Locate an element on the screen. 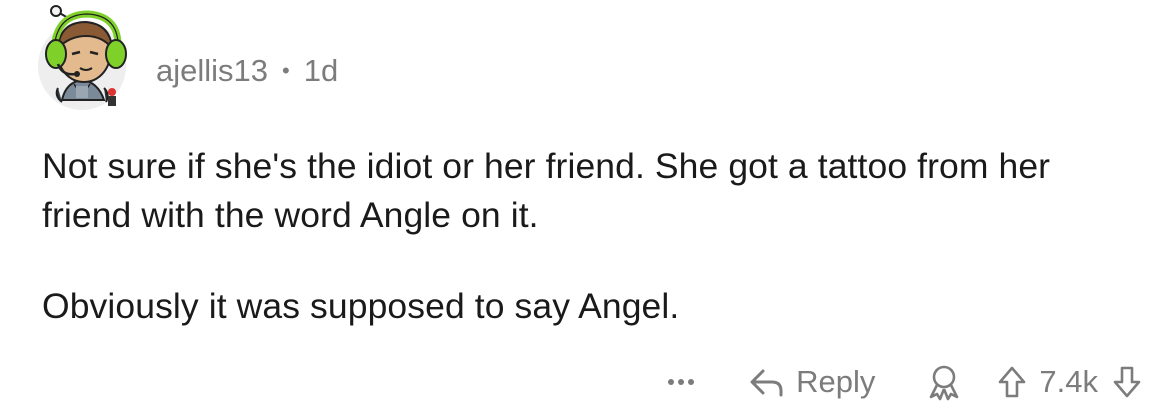 The width and height of the screenshot is (1170, 419). author-username: ajellis13 is located at coordinates (212, 71).